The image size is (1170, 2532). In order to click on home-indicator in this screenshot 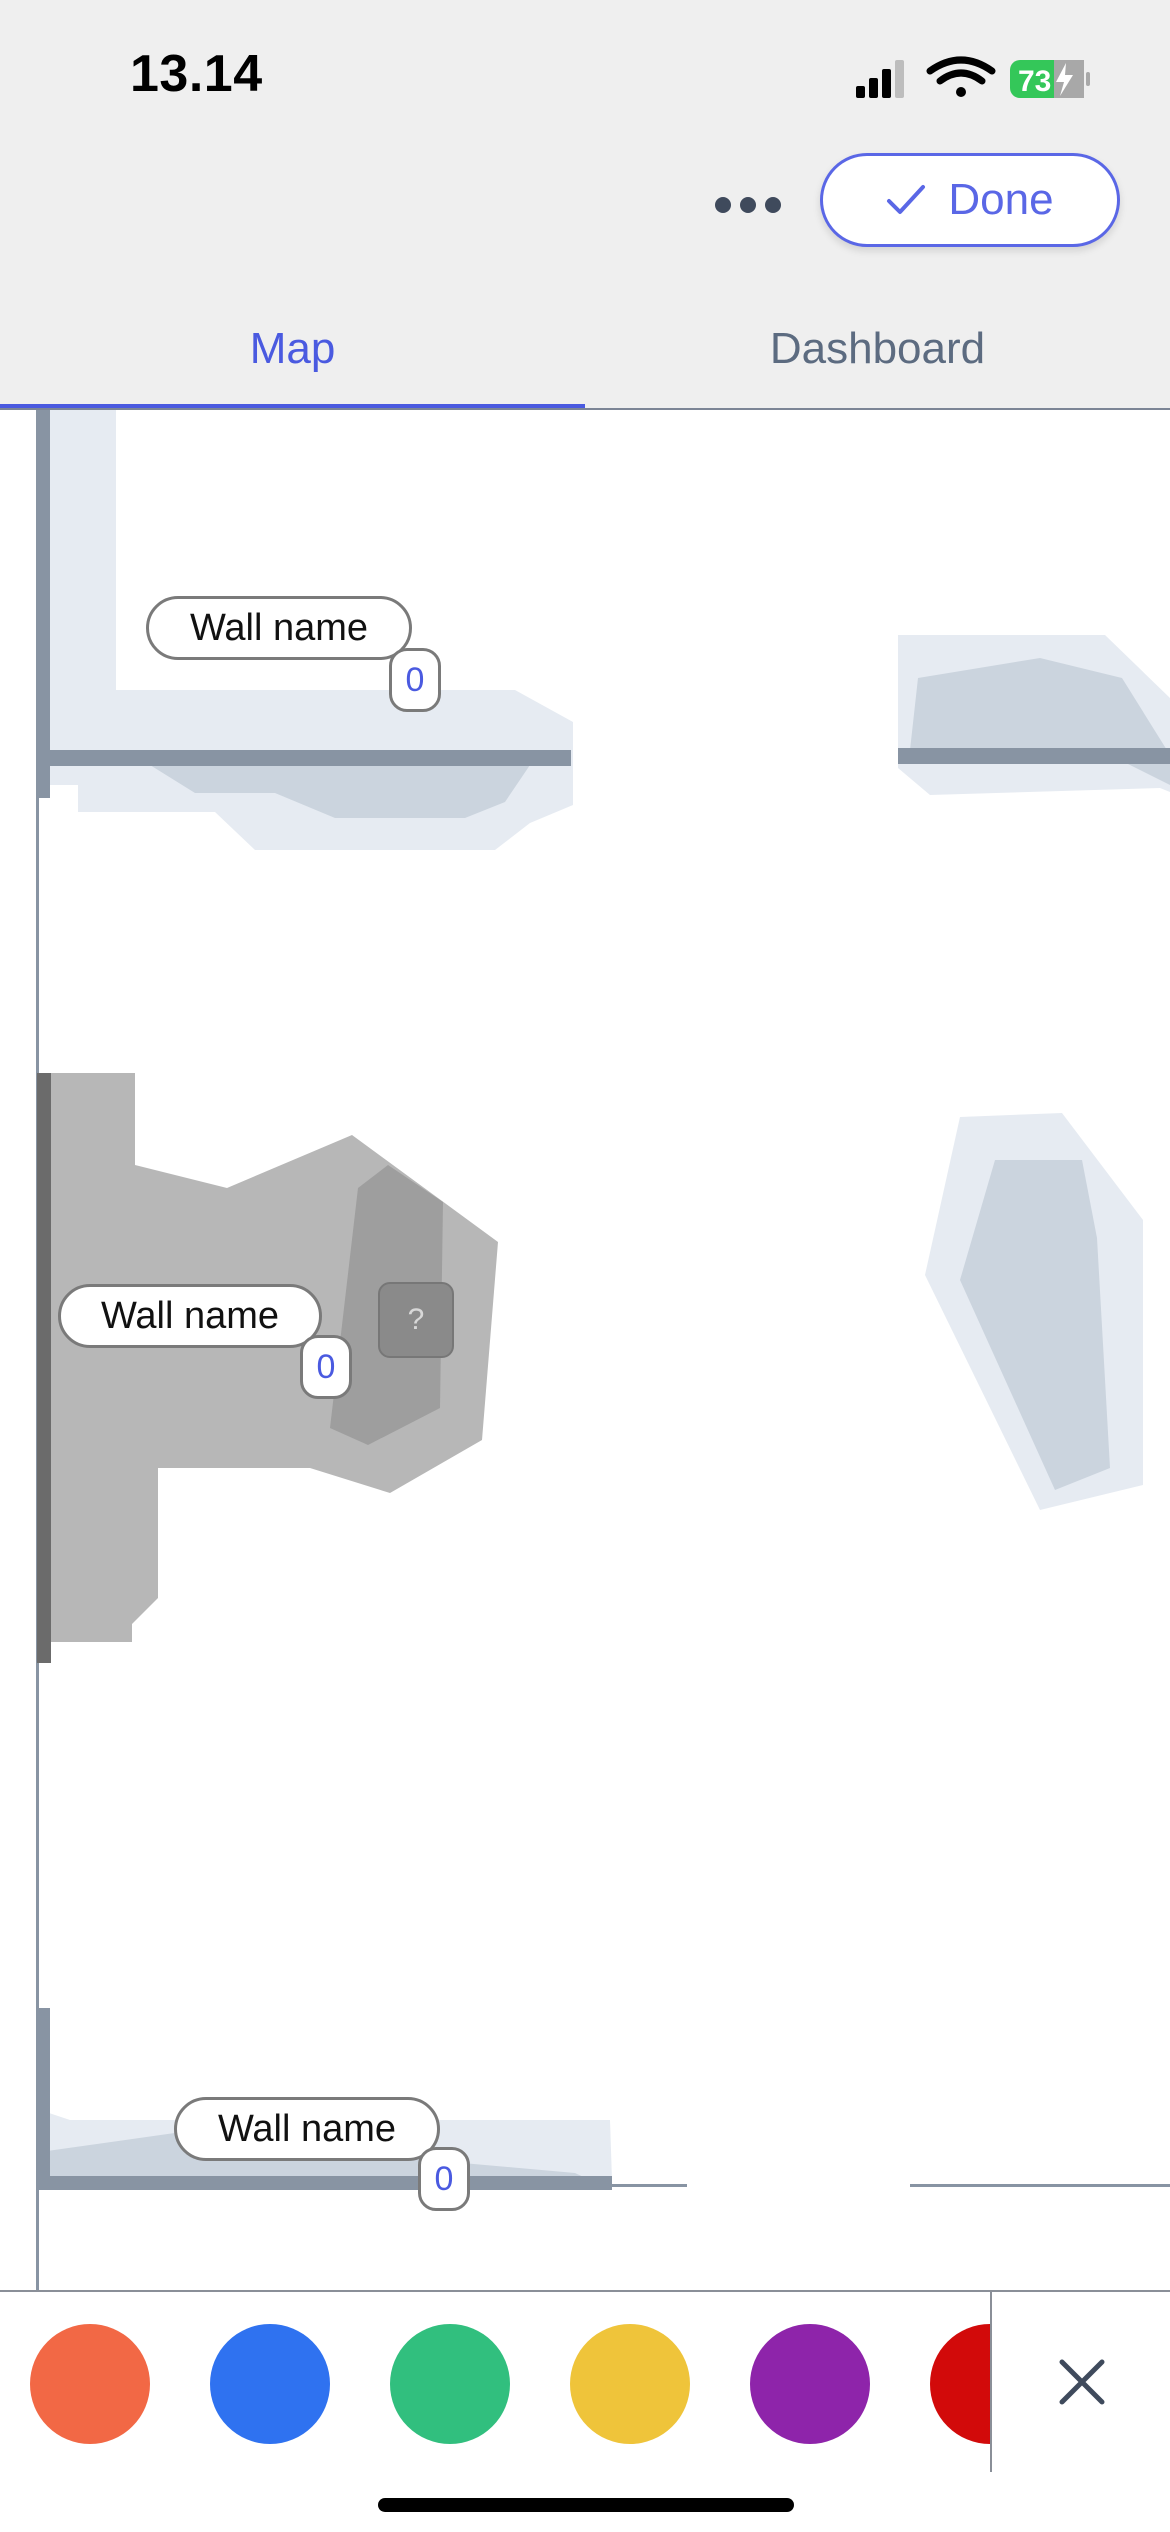, I will do `click(586, 2505)`.